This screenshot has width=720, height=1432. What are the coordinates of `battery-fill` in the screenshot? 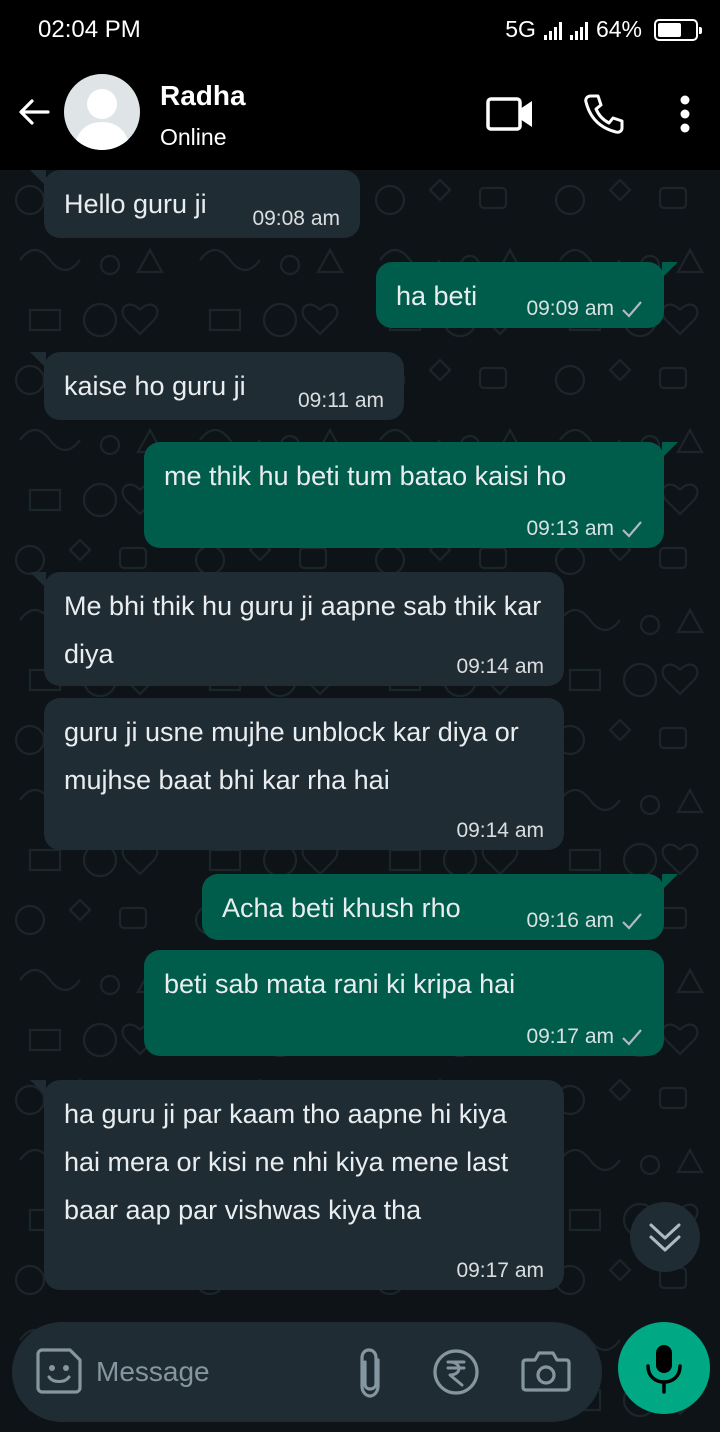 It's located at (670, 29).